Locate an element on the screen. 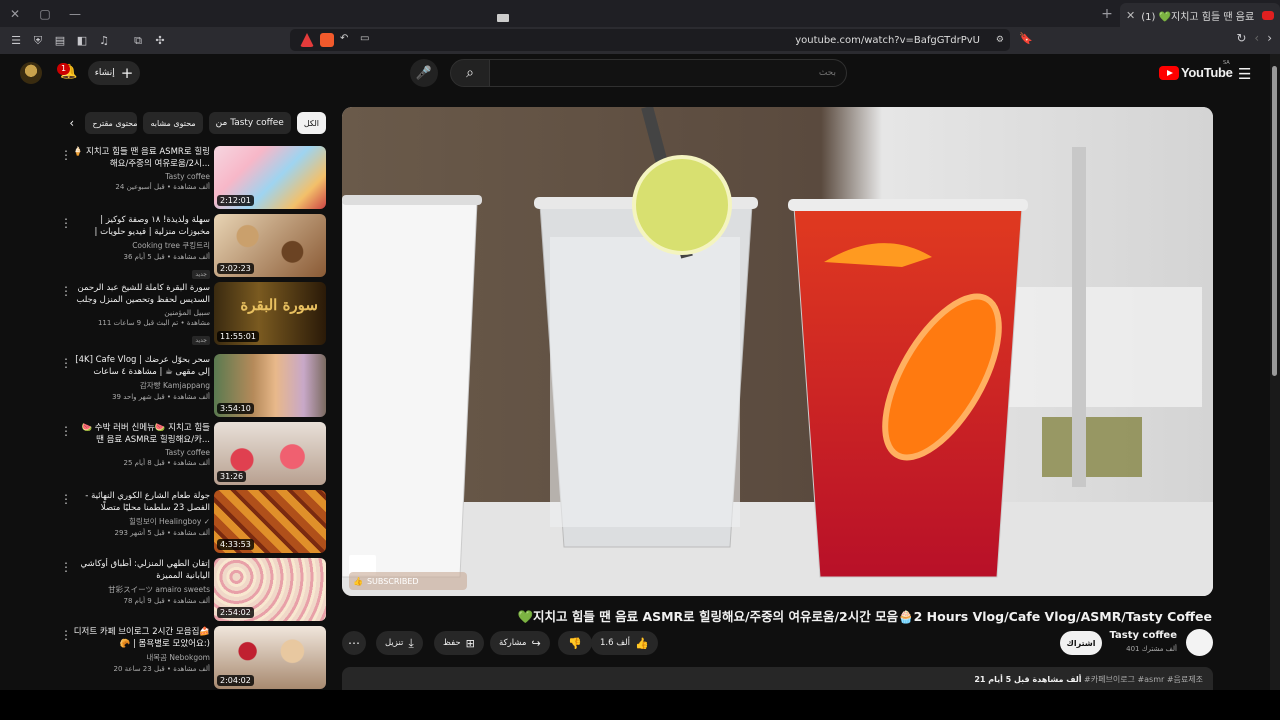 Image resolution: width=1280 pixels, height=720 pixels. reader-icon: ▤ is located at coordinates (60, 41).